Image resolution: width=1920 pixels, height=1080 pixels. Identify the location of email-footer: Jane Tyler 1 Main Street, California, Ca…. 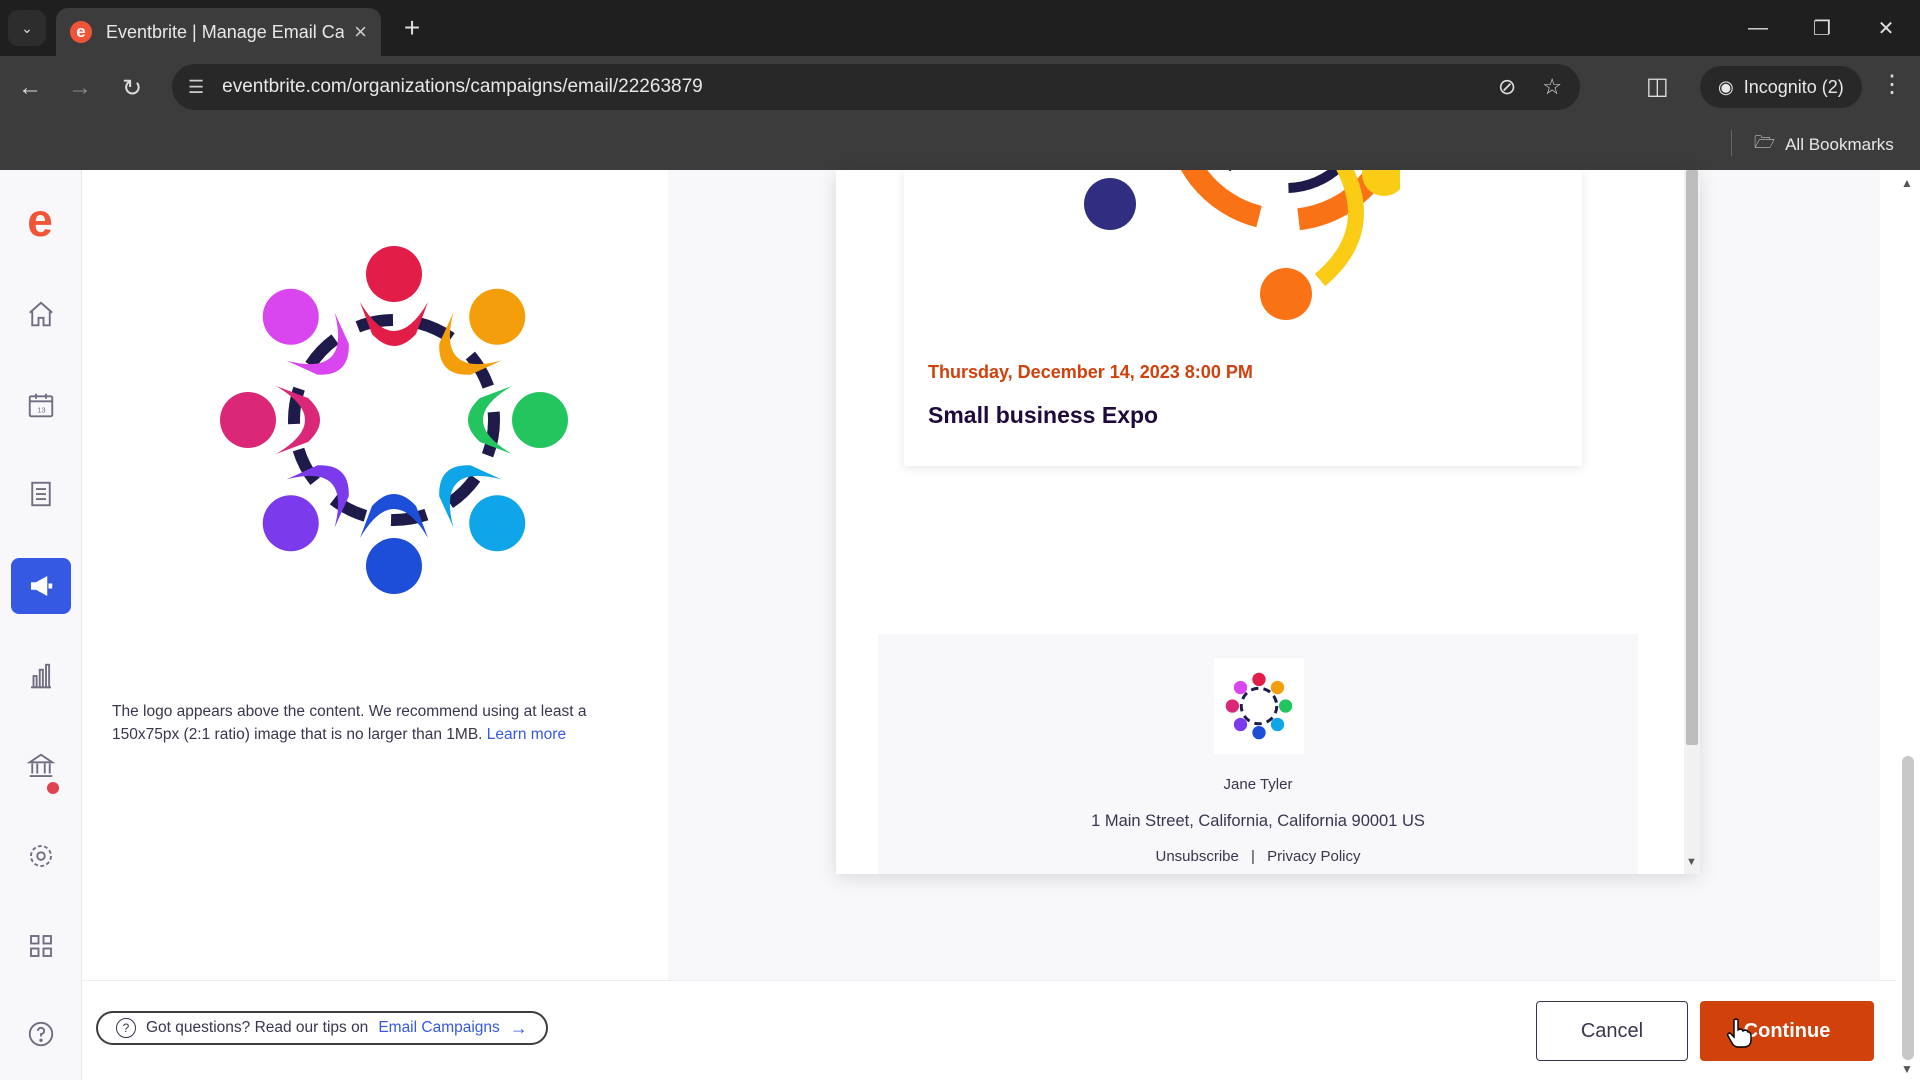
(1258, 754).